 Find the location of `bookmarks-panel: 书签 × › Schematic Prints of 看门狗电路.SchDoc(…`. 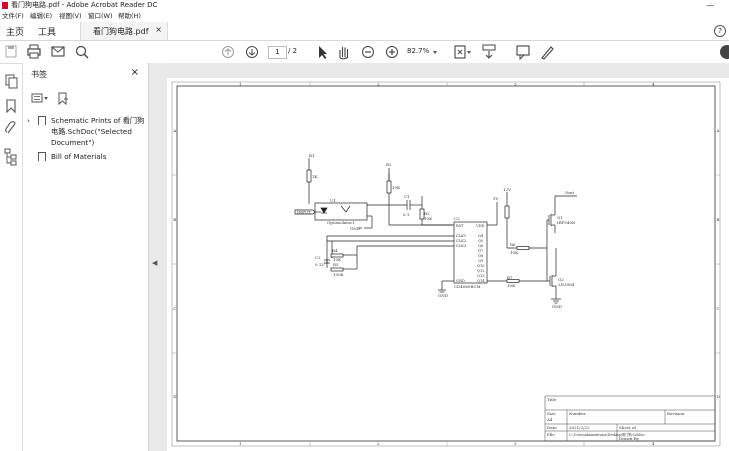

bookmarks-panel: 书签 × › Schematic Prints of 看门狗电路.SchDoc(… is located at coordinates (85, 257).